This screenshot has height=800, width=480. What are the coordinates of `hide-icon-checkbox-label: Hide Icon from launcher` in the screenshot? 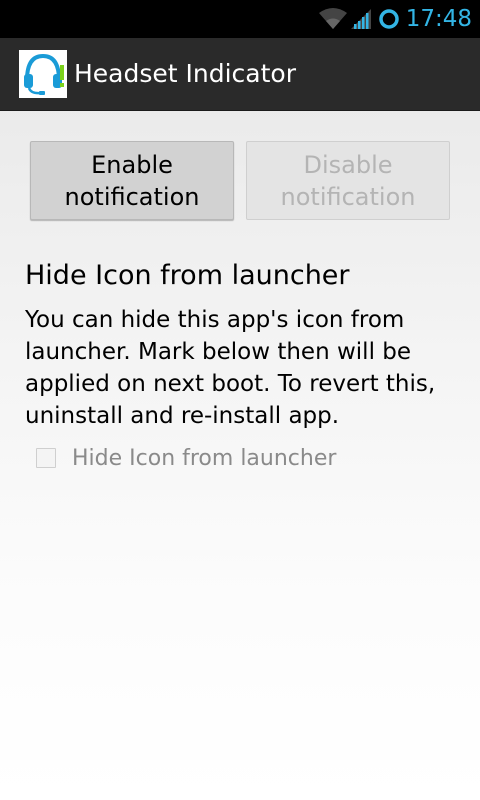 It's located at (204, 458).